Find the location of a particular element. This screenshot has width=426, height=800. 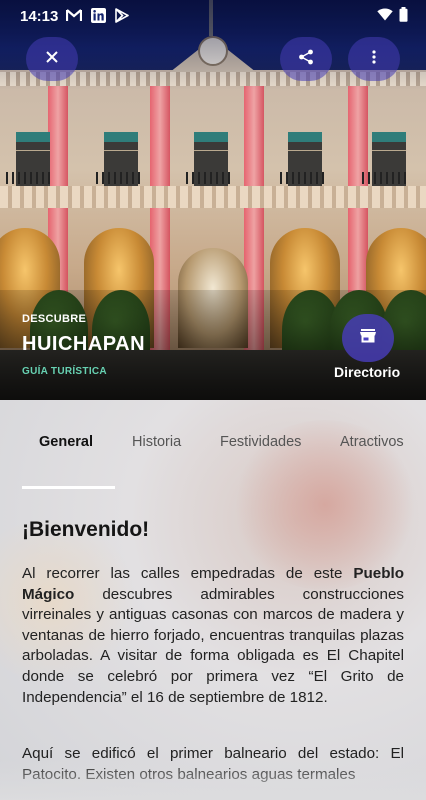

status-time: 14:13 is located at coordinates (39, 16).